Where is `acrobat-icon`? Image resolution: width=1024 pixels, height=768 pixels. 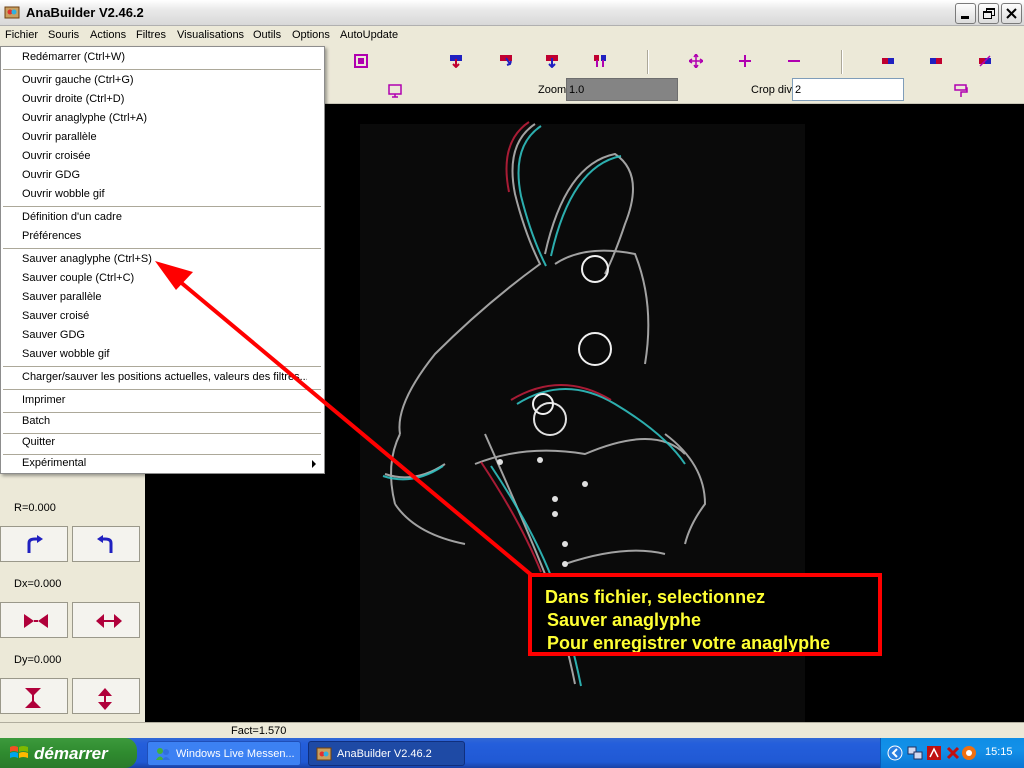 acrobat-icon is located at coordinates (934, 753).